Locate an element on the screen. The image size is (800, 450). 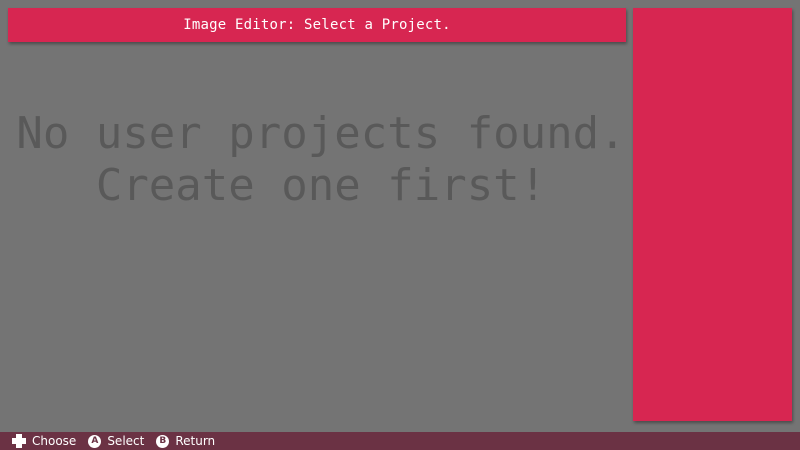
hint-return: B Return is located at coordinates (185, 441).